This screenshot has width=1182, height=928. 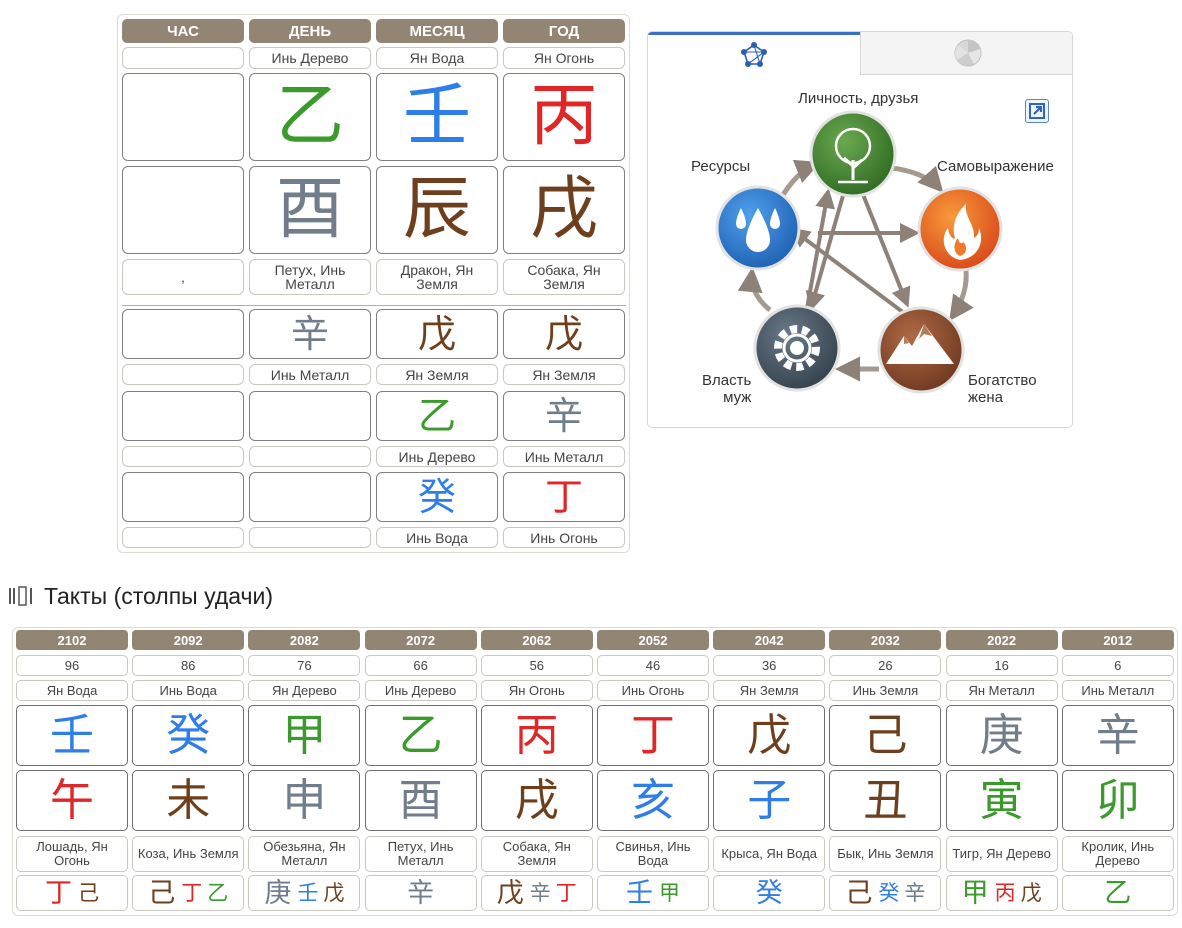 I want to click on luck-stem-label-text: Инь Дерево, so click(x=420, y=690).